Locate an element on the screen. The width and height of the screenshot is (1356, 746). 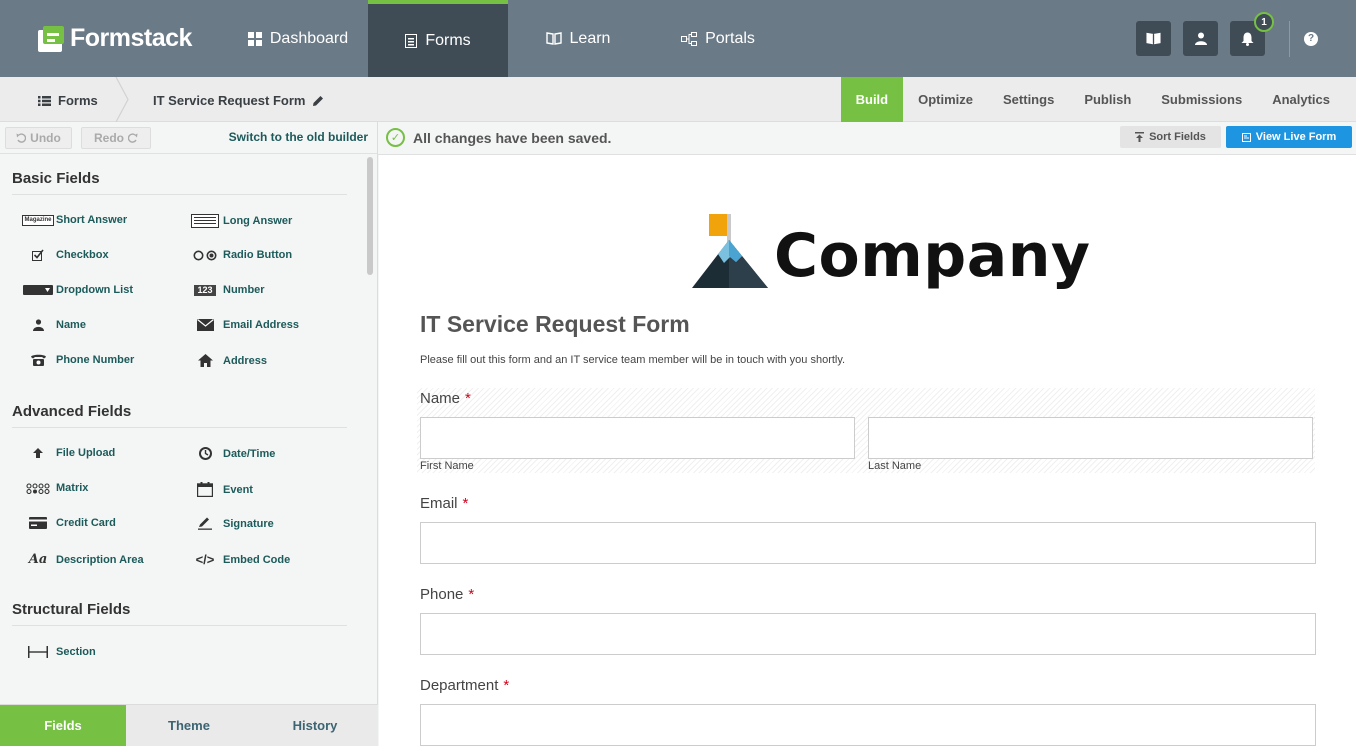
company-logo-image is located at coordinates (730, 251).